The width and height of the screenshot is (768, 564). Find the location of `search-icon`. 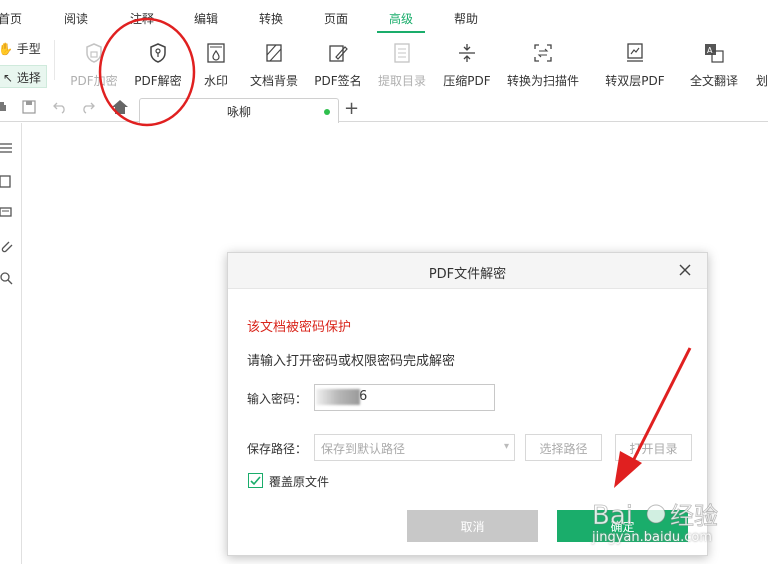

search-icon is located at coordinates (7, 279).